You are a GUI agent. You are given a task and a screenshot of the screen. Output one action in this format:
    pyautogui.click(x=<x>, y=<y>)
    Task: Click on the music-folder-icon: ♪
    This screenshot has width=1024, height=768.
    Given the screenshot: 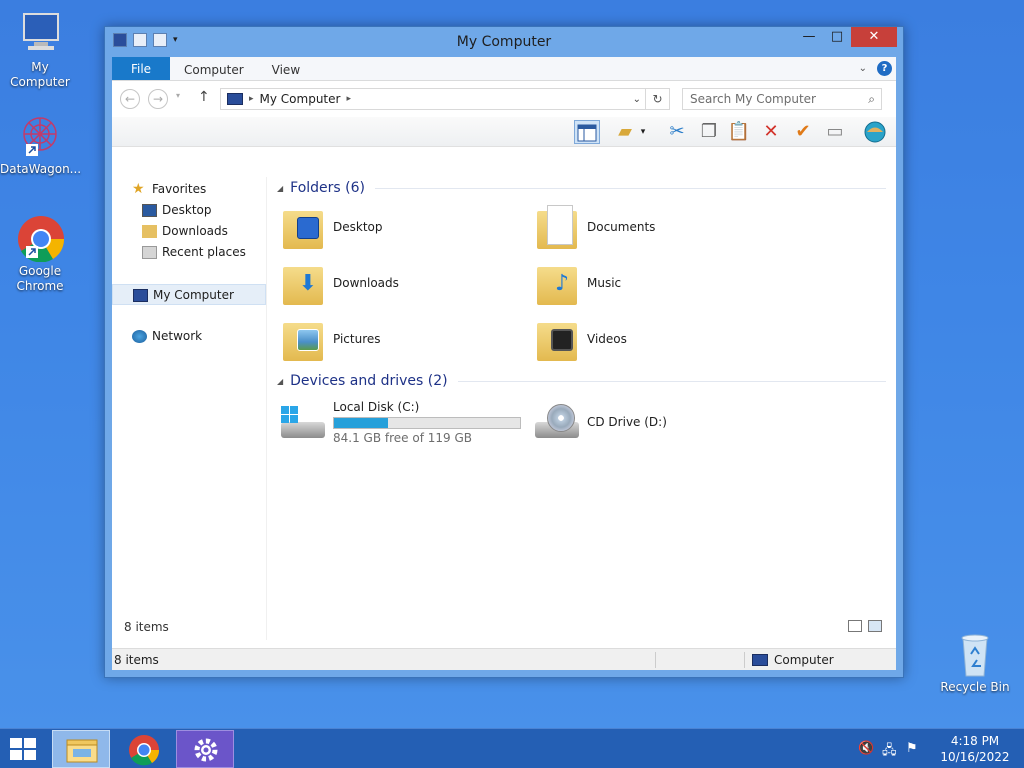 What is the action you would take?
    pyautogui.click(x=557, y=283)
    